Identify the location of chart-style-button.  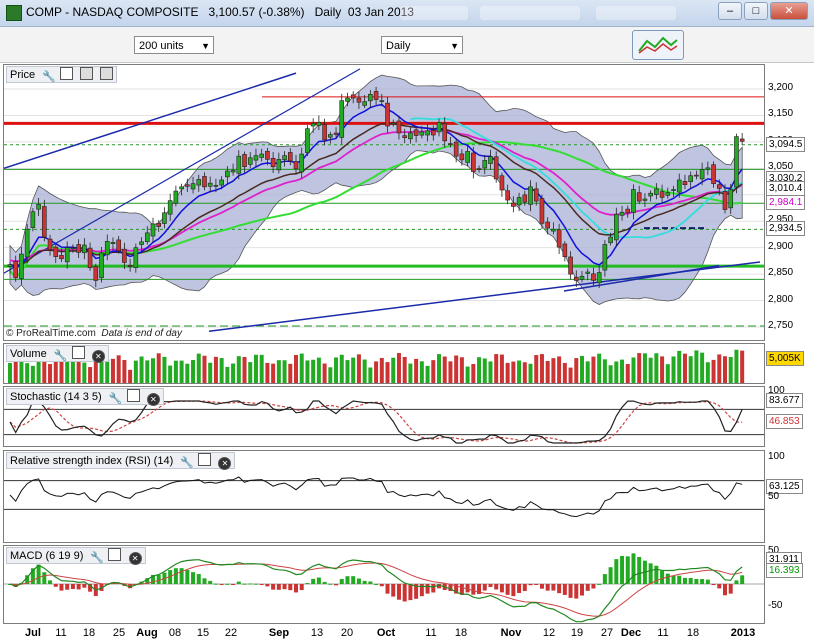
(658, 45).